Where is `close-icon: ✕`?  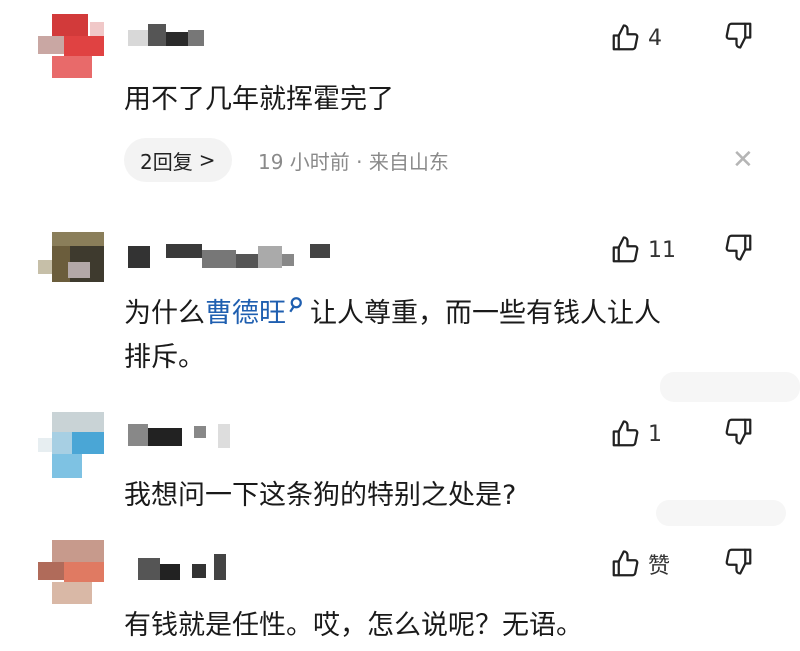
close-icon: ✕ is located at coordinates (743, 160).